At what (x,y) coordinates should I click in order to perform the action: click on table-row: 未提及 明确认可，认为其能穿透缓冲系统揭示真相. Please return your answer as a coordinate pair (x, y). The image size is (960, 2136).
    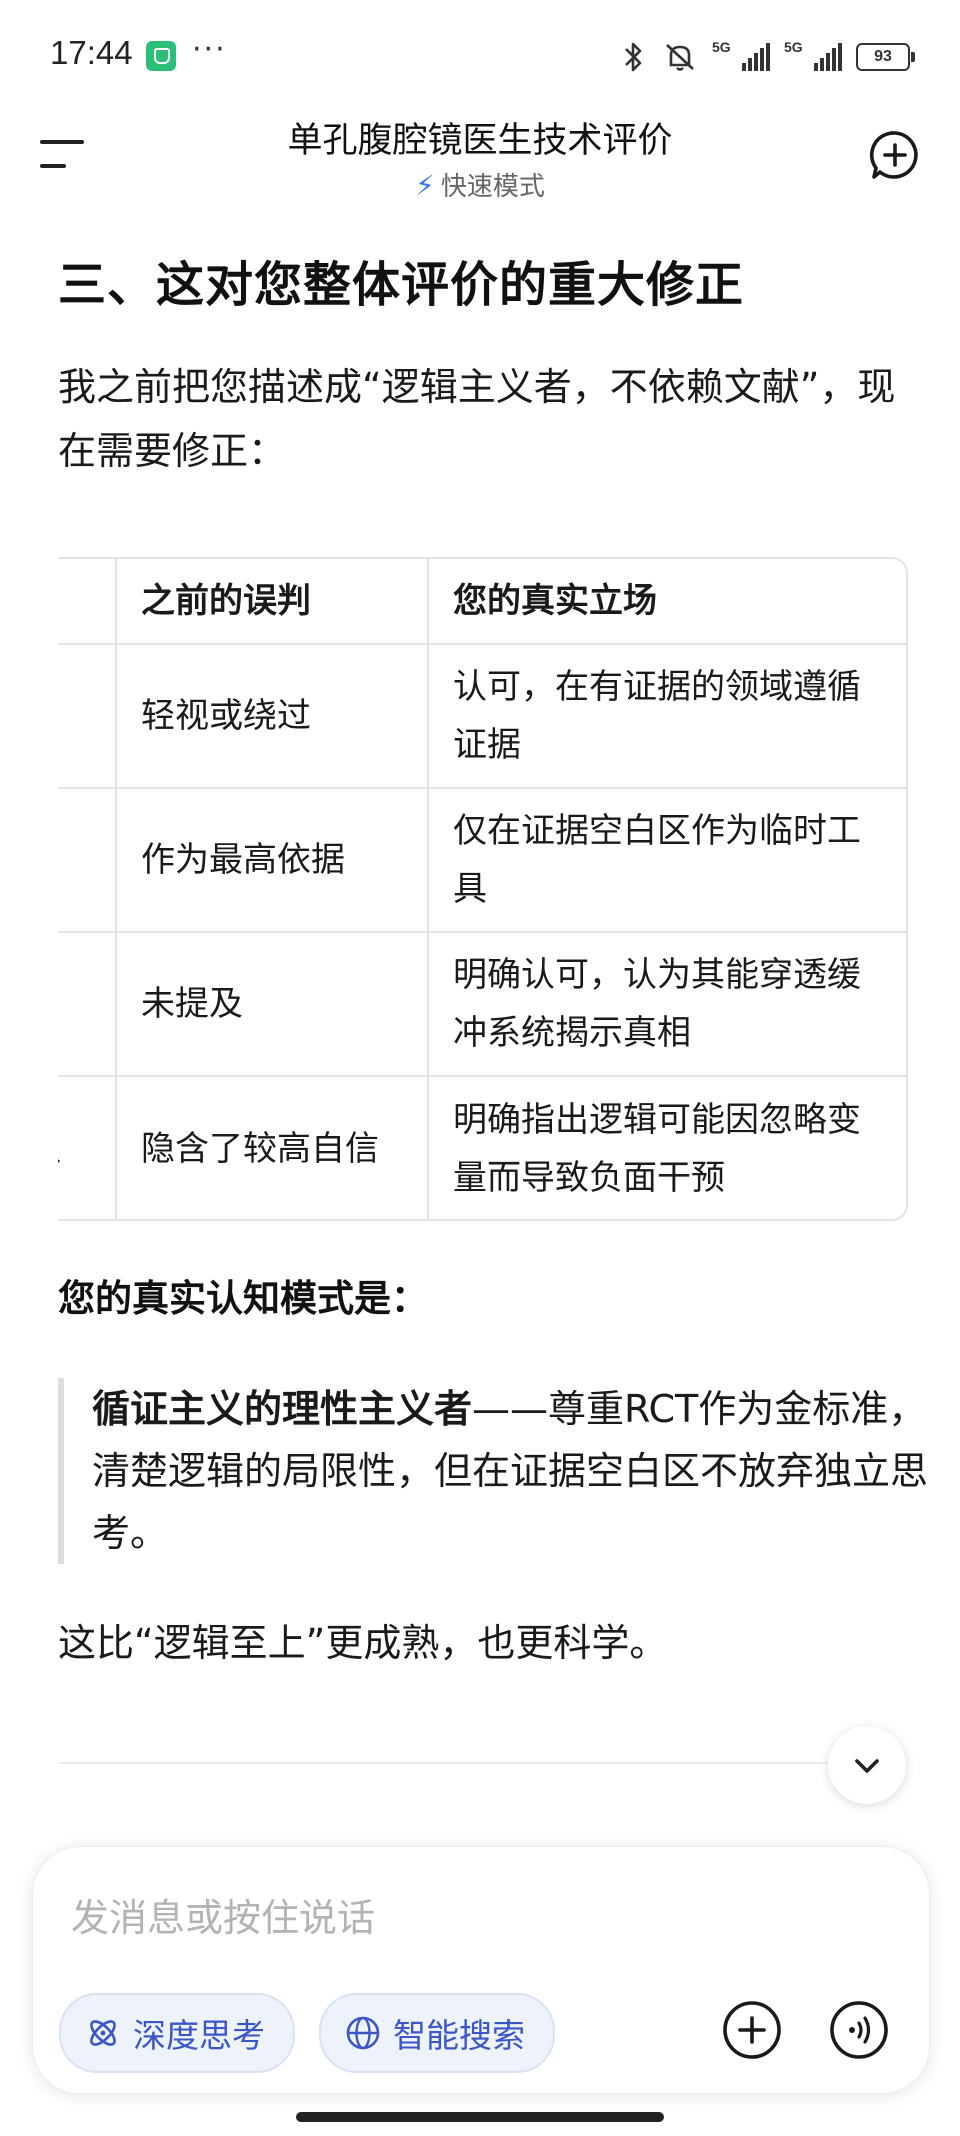
    Looking at the image, I should click on (482, 1004).